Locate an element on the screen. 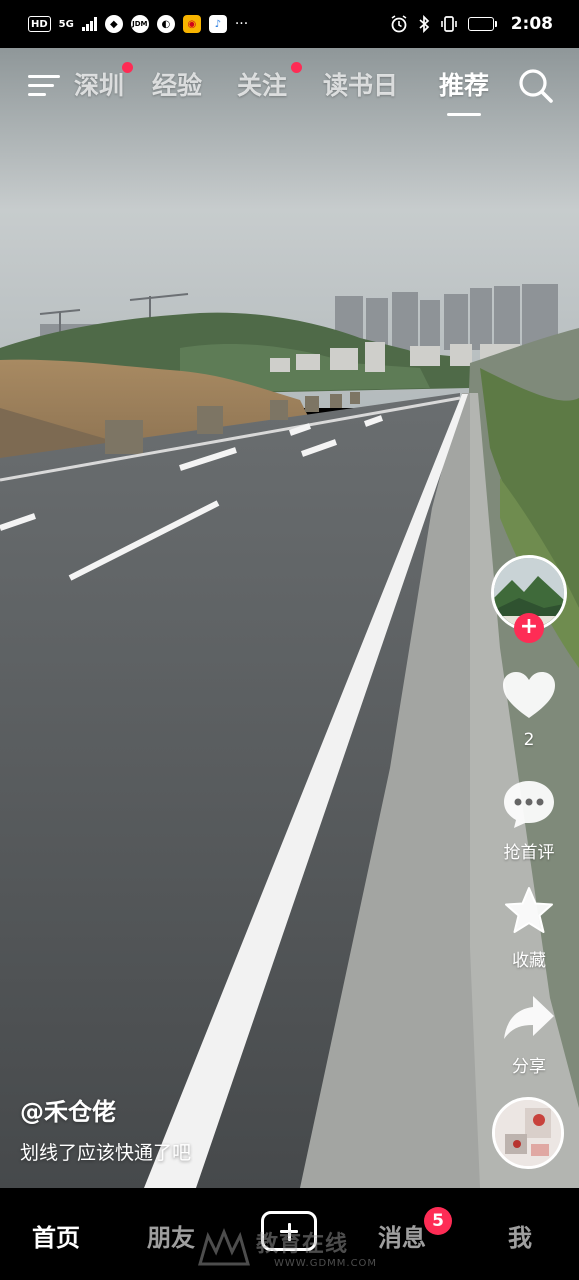  nav-home: 首页 is located at coordinates (56, 1235).